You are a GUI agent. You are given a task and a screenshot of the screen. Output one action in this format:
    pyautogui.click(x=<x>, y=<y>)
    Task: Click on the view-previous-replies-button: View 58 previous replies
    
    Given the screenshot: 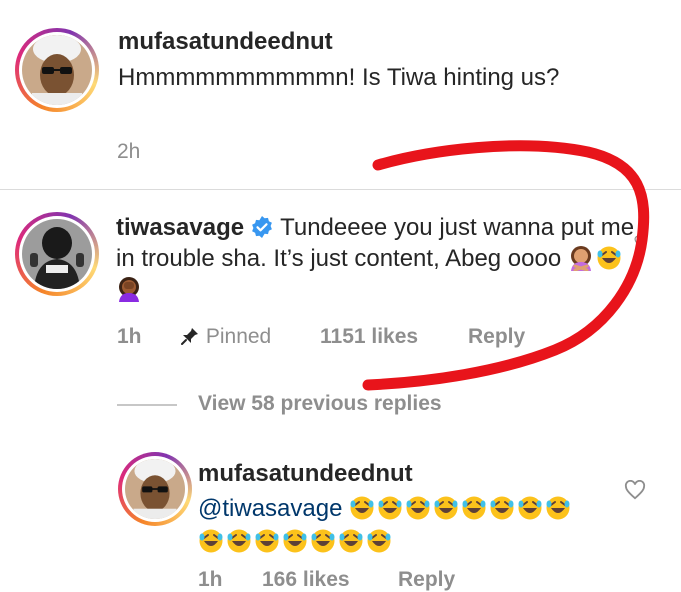 What is the action you would take?
    pyautogui.click(x=320, y=404)
    